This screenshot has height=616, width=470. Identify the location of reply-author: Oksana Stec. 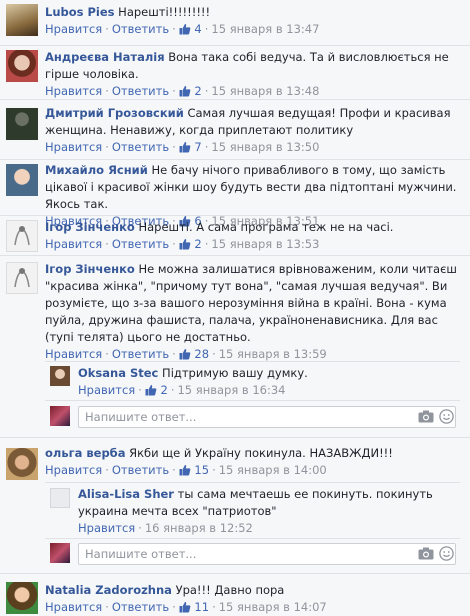
(118, 373).